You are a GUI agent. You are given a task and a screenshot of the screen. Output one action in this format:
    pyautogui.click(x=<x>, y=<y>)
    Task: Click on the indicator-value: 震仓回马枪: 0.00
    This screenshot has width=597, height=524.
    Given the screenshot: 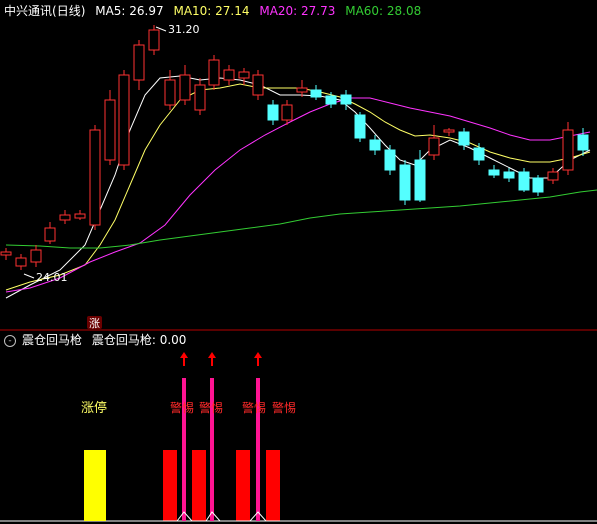 What is the action you would take?
    pyautogui.click(x=139, y=340)
    